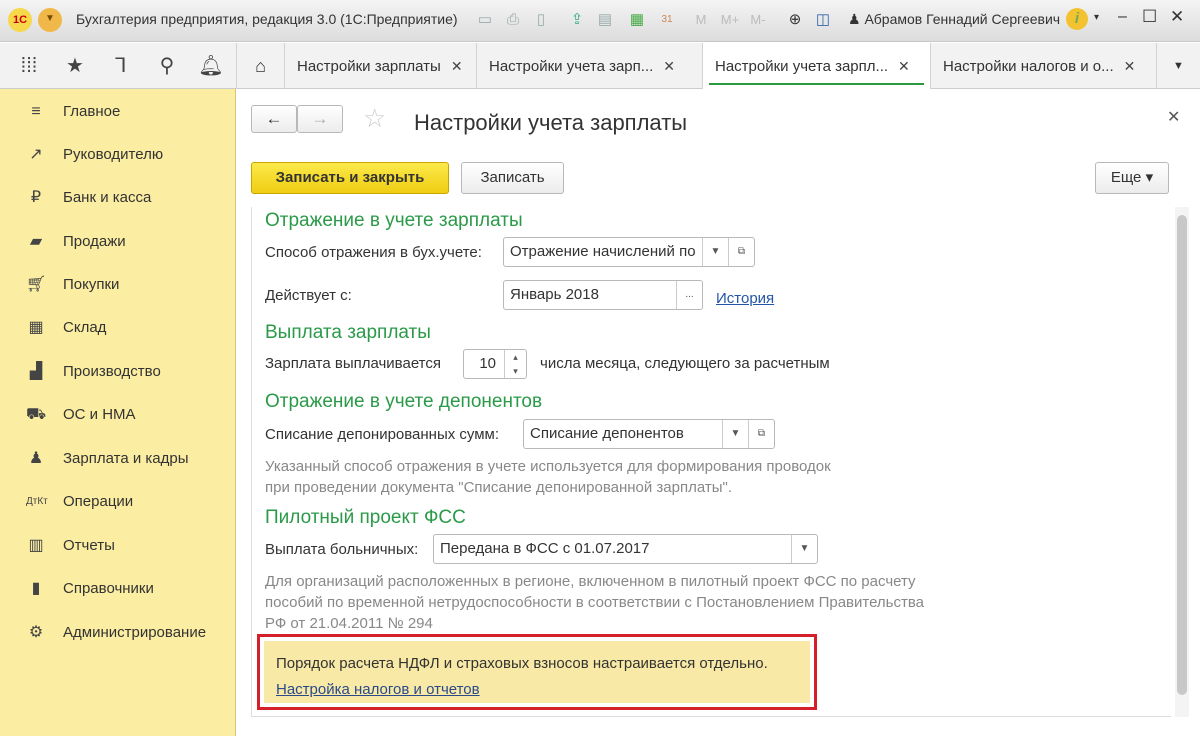 This screenshot has height=736, width=1200. Describe the element at coordinates (274, 119) in the screenshot. I see `back-button: ←` at that location.